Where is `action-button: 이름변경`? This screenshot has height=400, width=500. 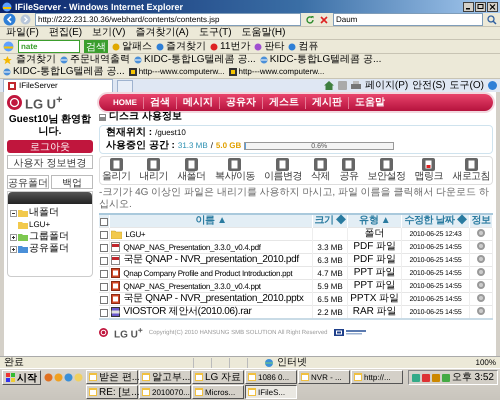
action-button: 이름변경 is located at coordinates (283, 171).